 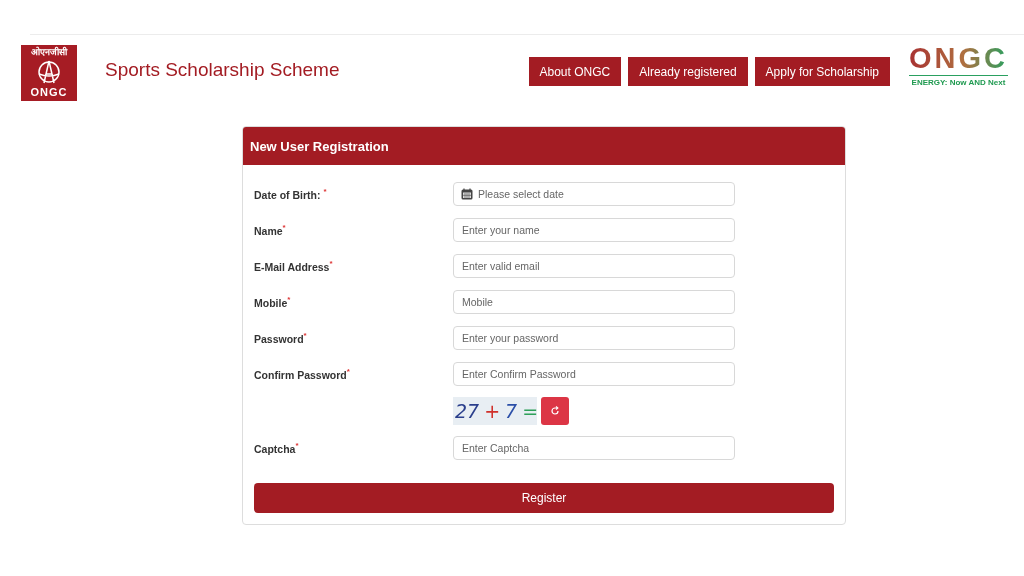 I want to click on refresh-icon, so click(x=555, y=411).